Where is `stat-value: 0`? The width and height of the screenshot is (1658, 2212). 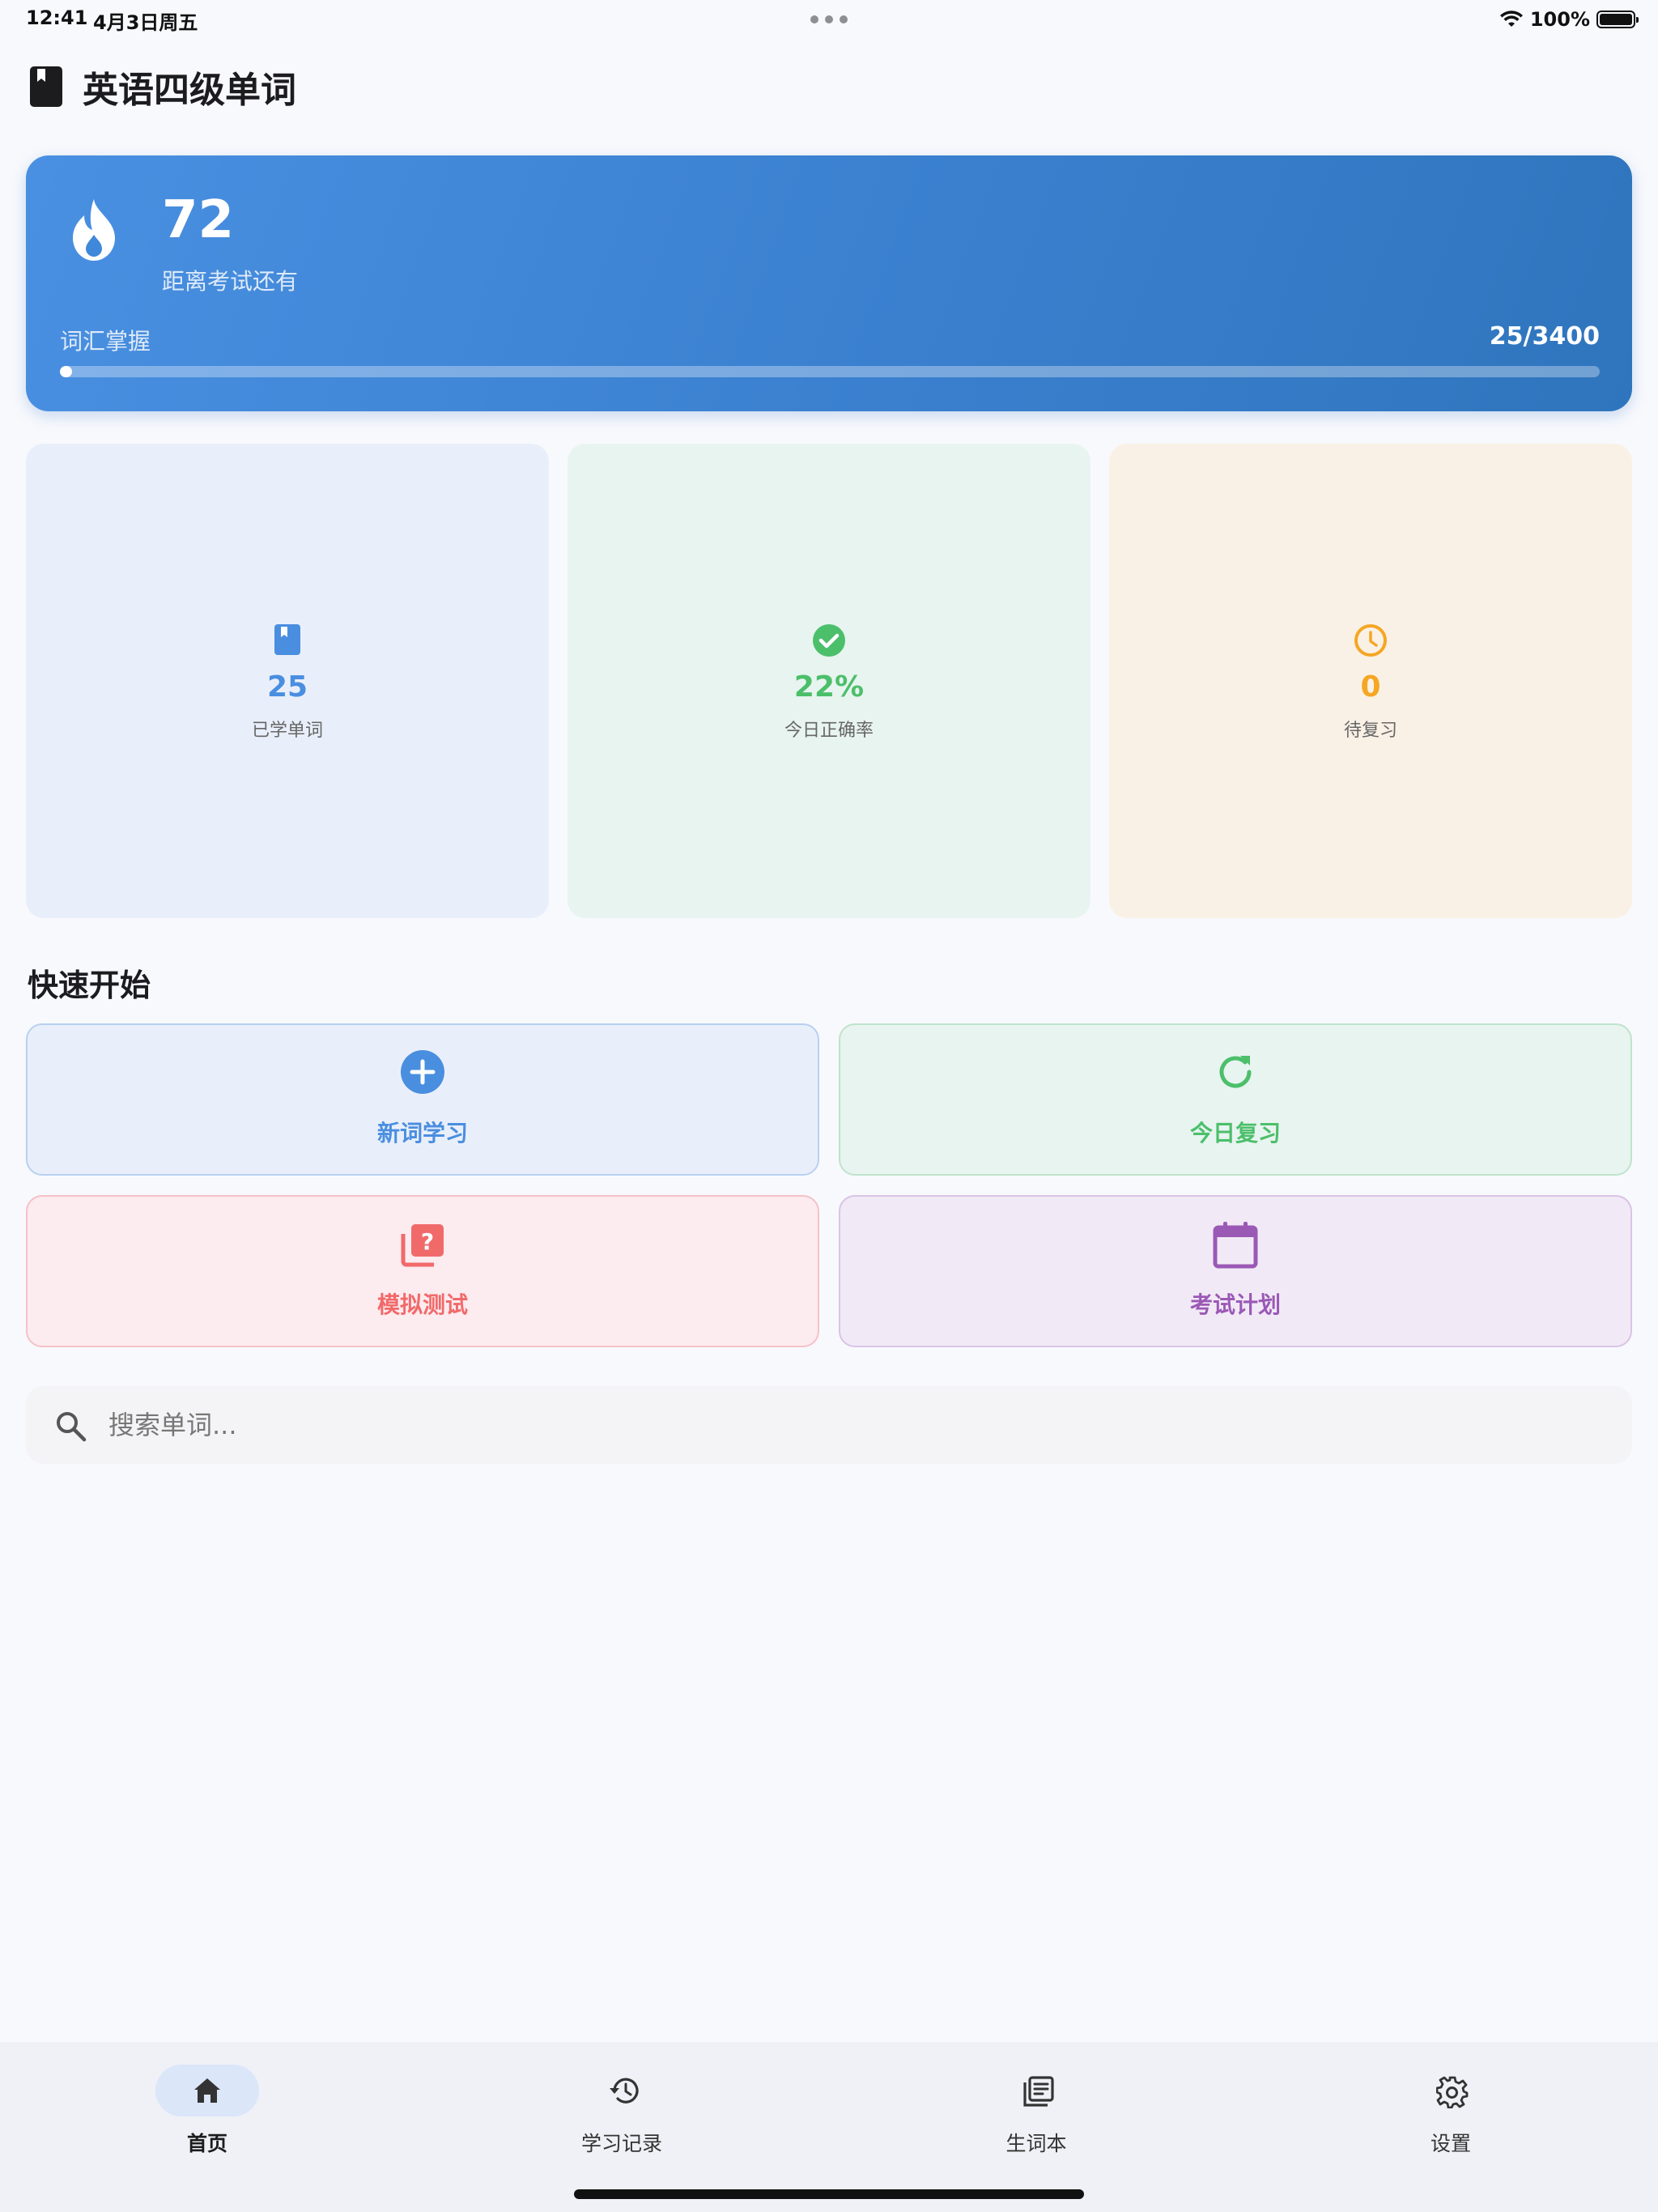 stat-value: 0 is located at coordinates (1370, 687).